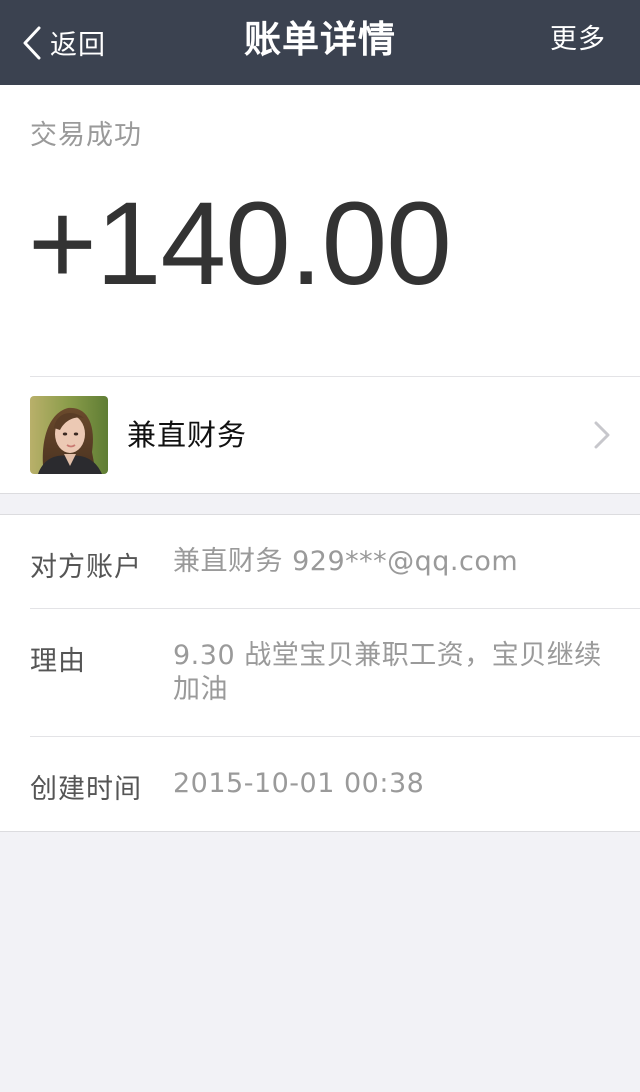 The width and height of the screenshot is (640, 1092). What do you see at coordinates (86, 567) in the screenshot?
I see `account-label: 对方账户` at bounding box center [86, 567].